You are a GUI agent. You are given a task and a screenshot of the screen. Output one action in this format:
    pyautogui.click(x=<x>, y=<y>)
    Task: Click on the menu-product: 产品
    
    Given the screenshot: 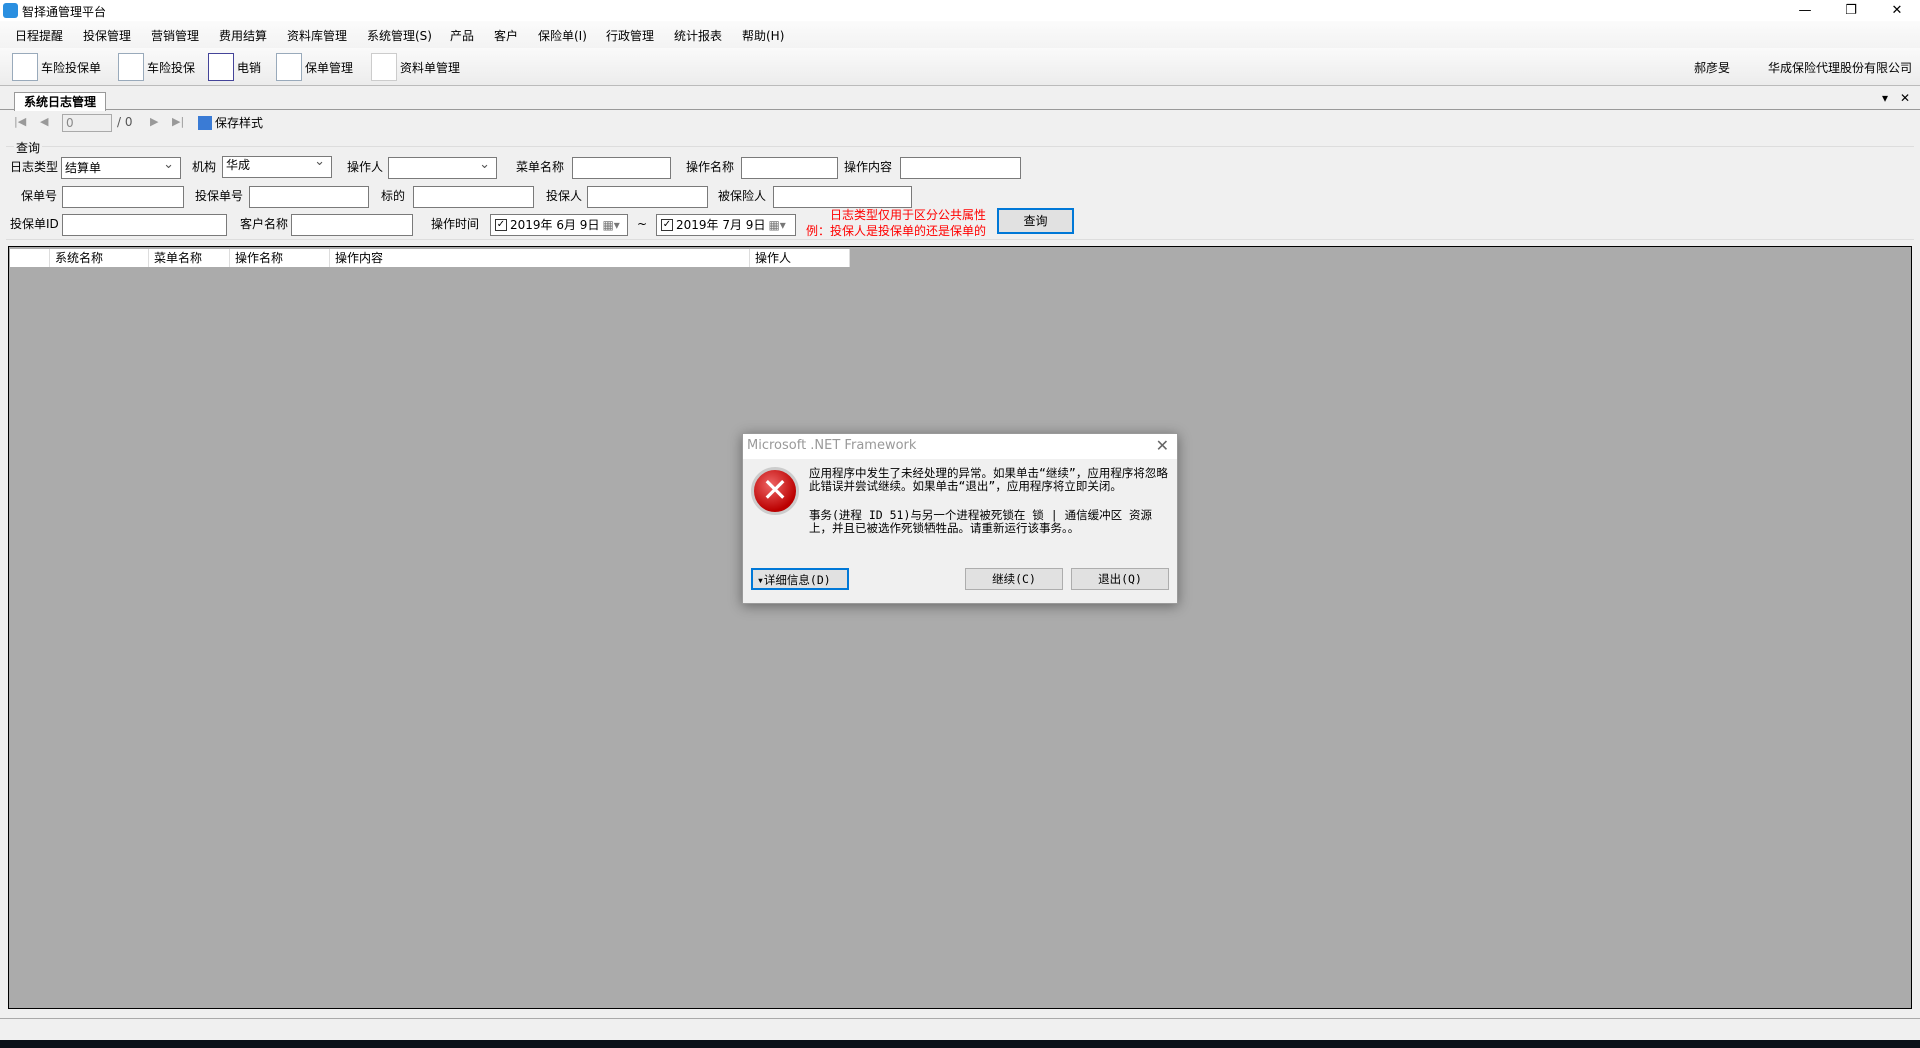 What is the action you would take?
    pyautogui.click(x=462, y=35)
    